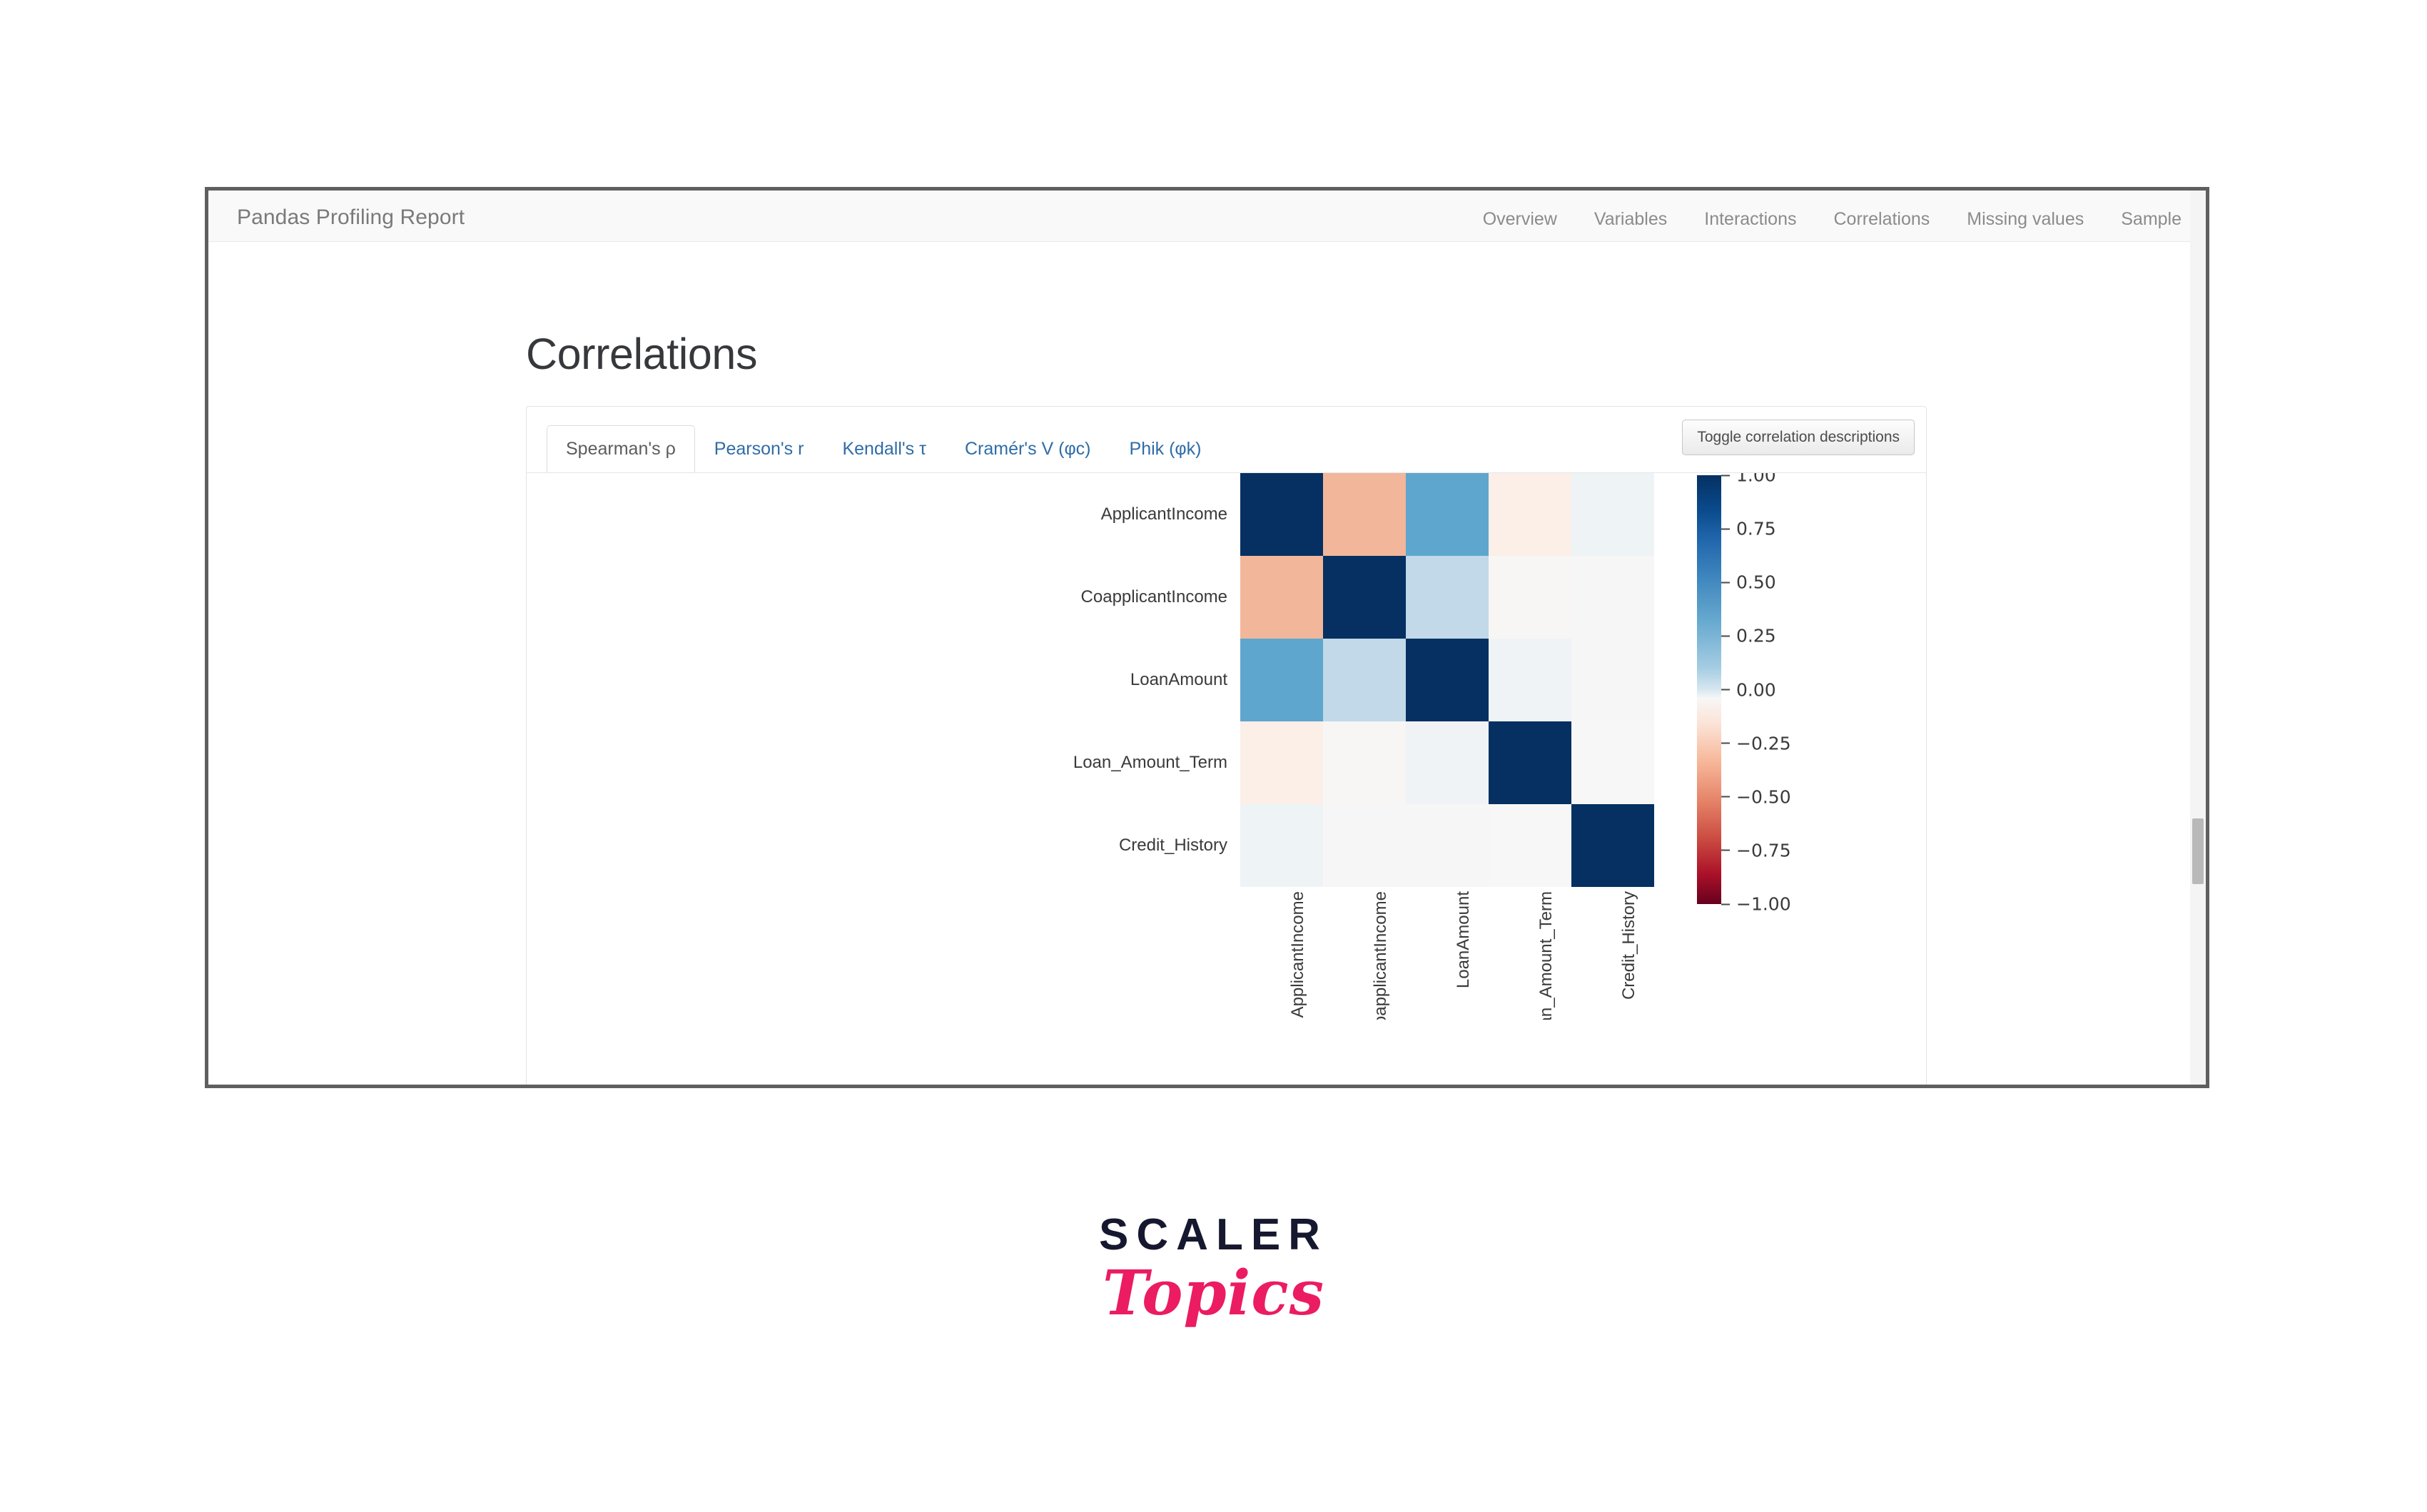 The width and height of the screenshot is (2427, 1512). I want to click on colorbar-tick: 1.00, so click(1748, 480).